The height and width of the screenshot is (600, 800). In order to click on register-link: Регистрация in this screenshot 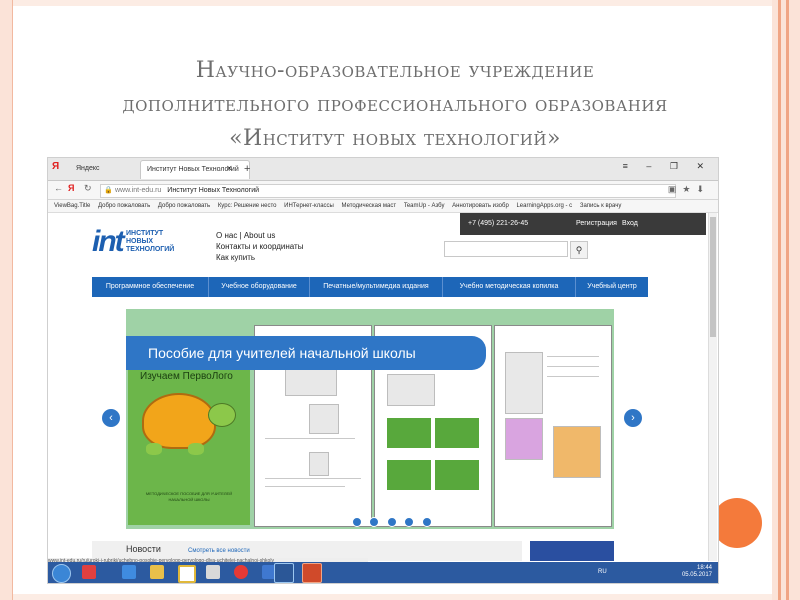, I will do `click(596, 224)`.